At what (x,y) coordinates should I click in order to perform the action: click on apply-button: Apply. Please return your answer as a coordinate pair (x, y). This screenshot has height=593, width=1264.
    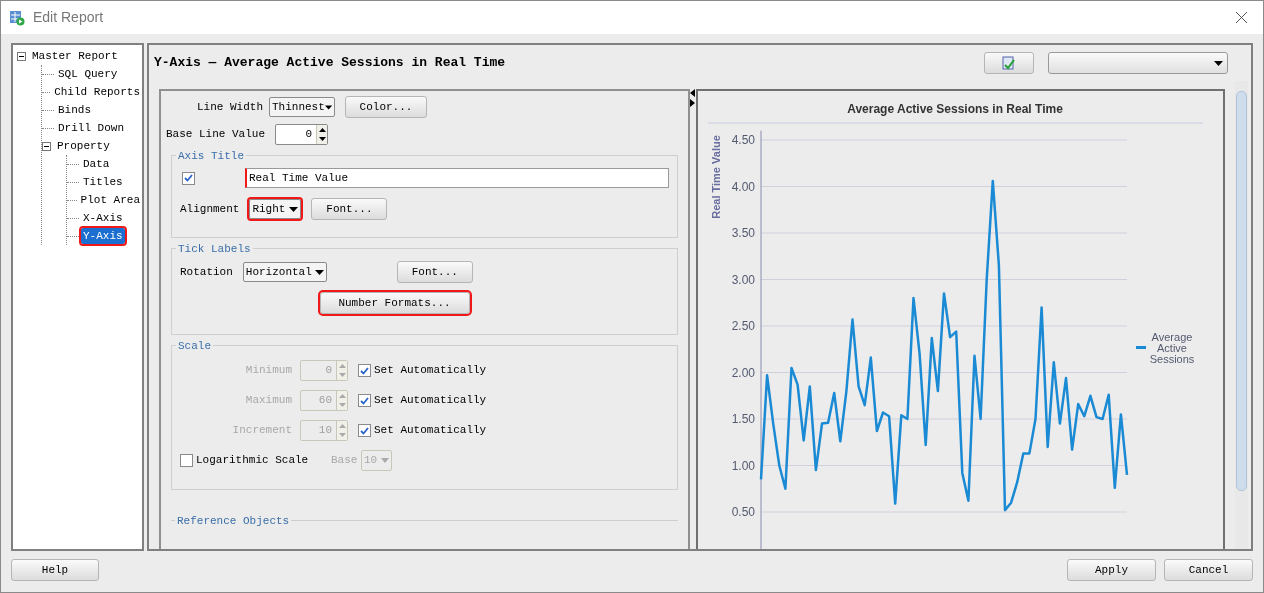
    Looking at the image, I should click on (1111, 570).